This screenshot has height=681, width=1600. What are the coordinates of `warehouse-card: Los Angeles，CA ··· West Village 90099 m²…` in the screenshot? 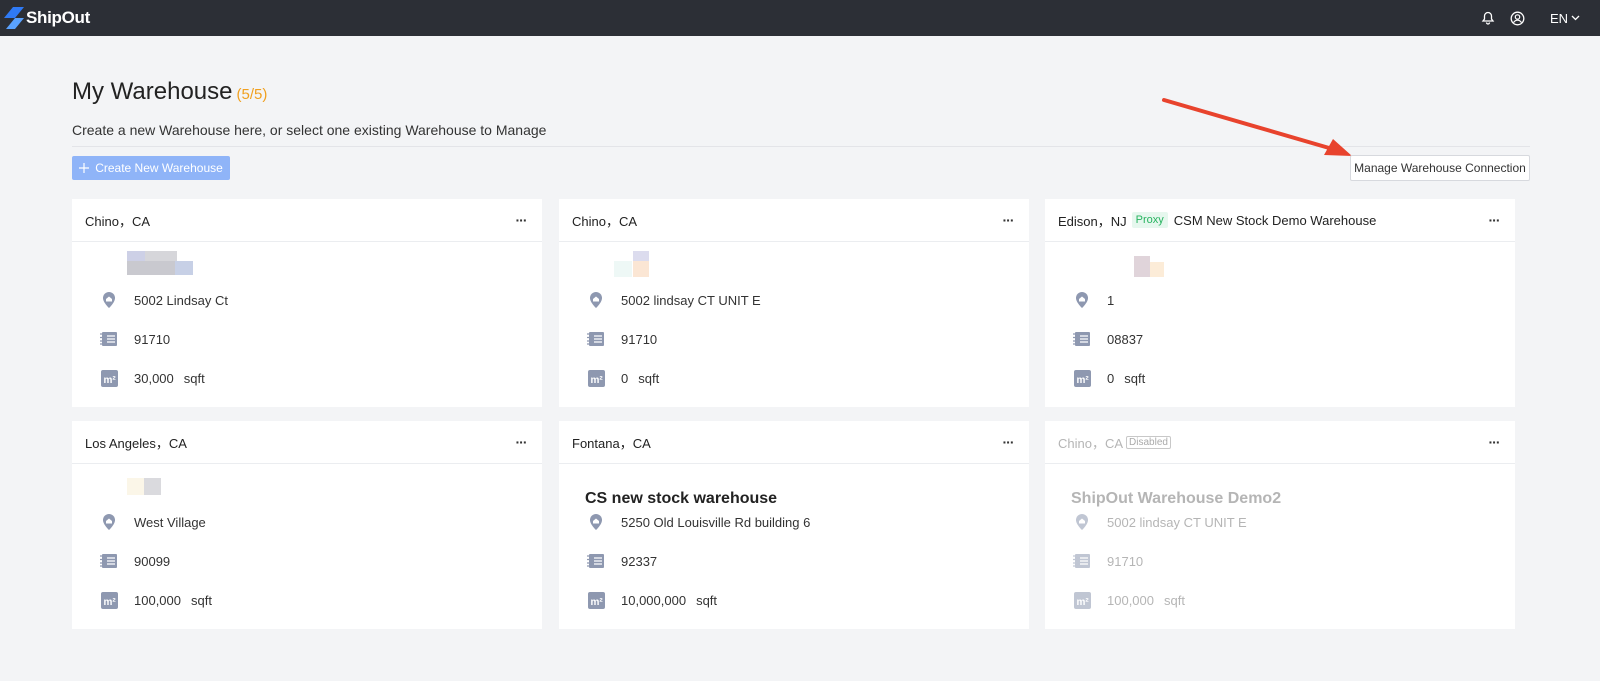 It's located at (307, 525).